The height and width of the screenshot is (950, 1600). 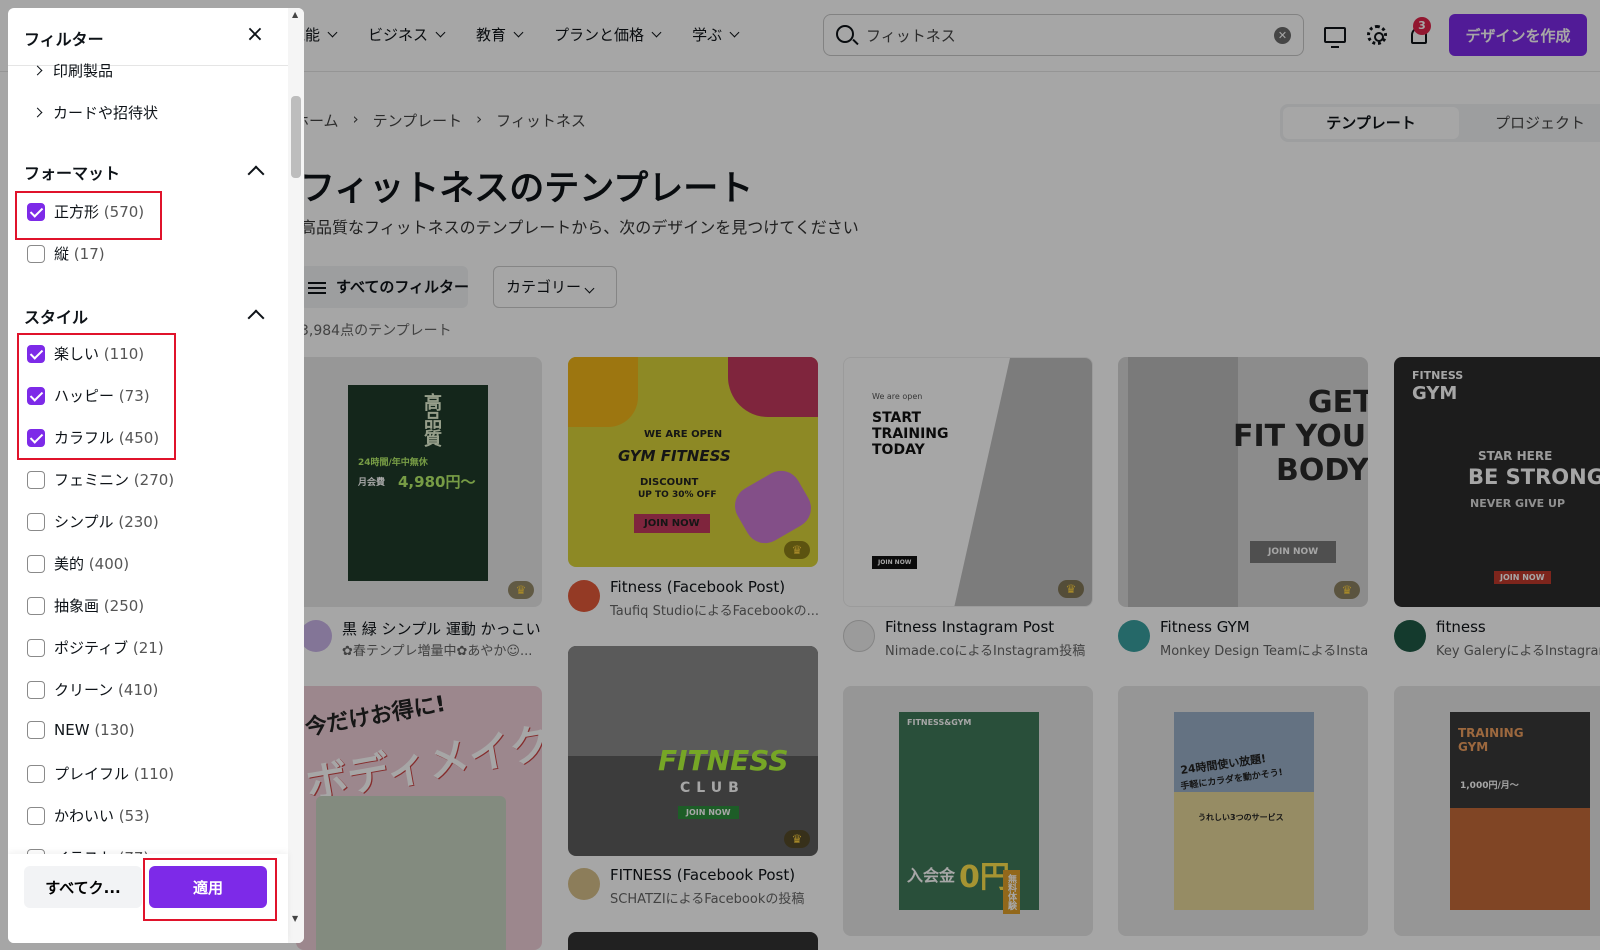 What do you see at coordinates (138, 690) in the screenshot?
I see `option-count: (410)` at bounding box center [138, 690].